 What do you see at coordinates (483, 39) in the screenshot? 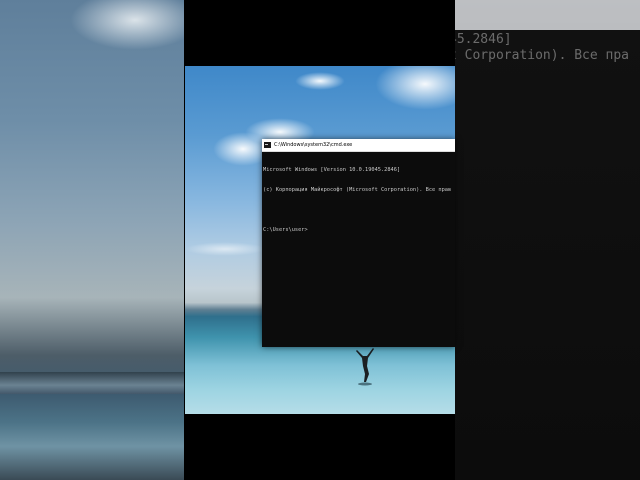
I see `blurred-console-line: 45.2846]` at bounding box center [483, 39].